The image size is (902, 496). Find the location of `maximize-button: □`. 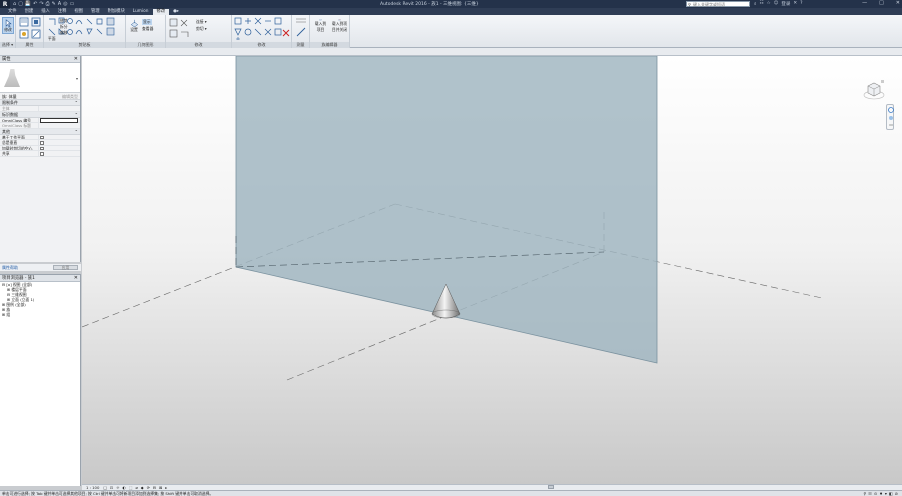

maximize-button: □ is located at coordinates (881, 3).